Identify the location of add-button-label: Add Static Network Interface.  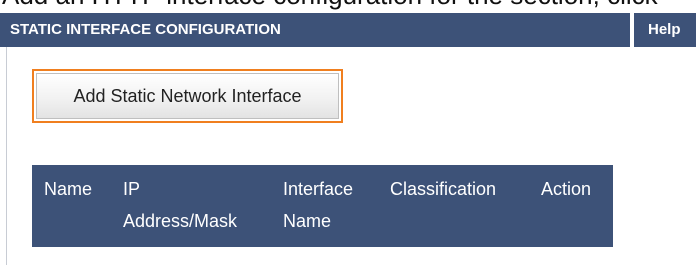
(187, 96).